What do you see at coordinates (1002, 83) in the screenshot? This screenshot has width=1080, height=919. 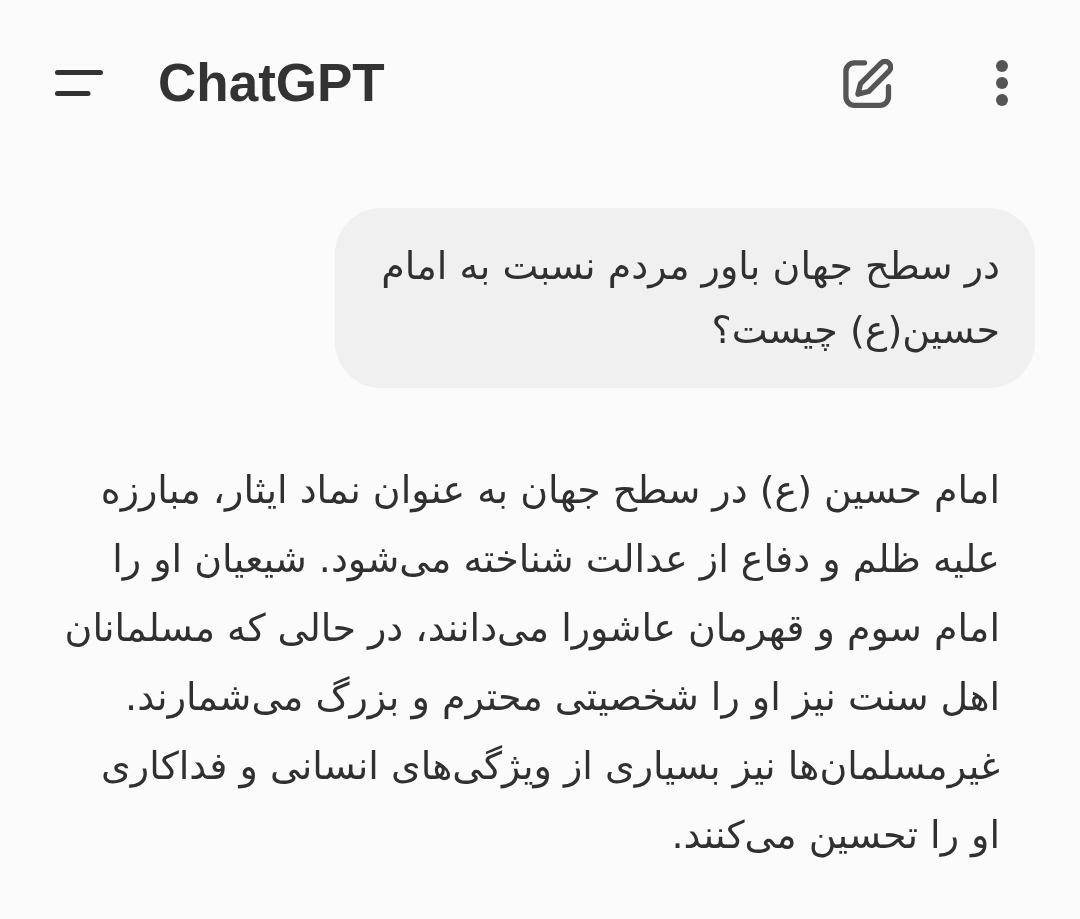 I see `more-options-icon` at bounding box center [1002, 83].